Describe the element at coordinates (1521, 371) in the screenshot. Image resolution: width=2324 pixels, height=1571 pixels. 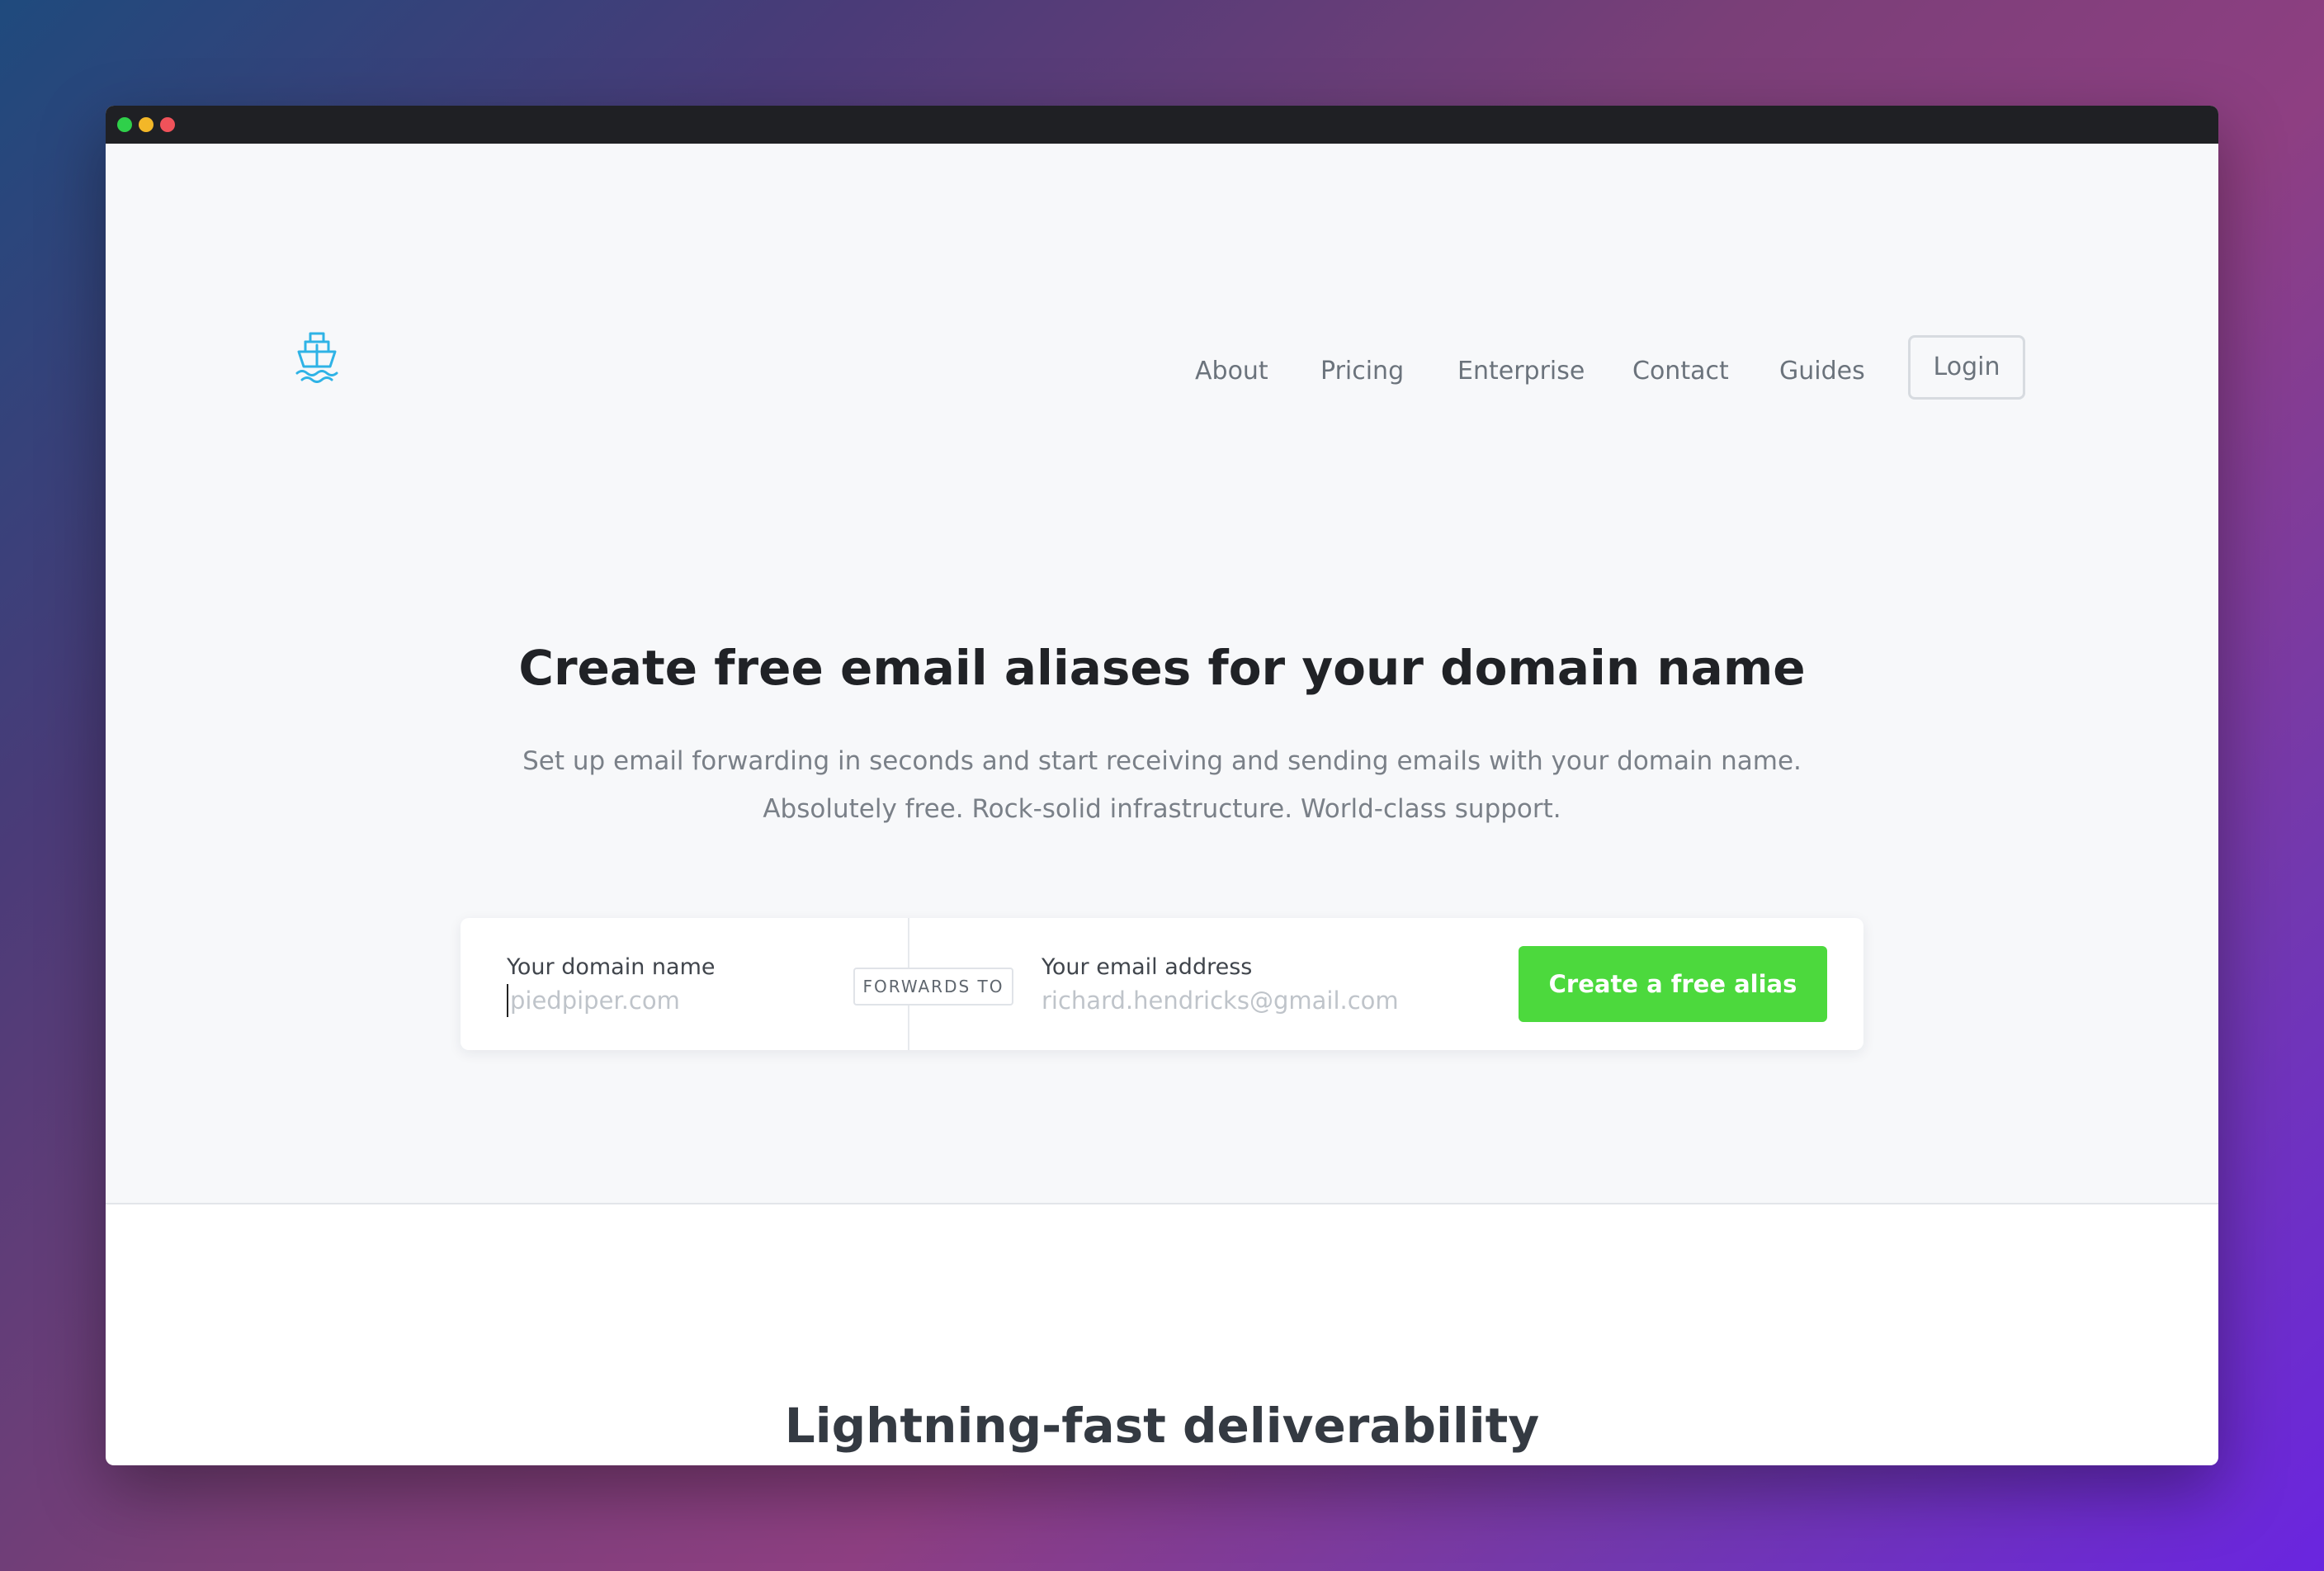
I see `nav-enterprise: Enterprise` at that location.